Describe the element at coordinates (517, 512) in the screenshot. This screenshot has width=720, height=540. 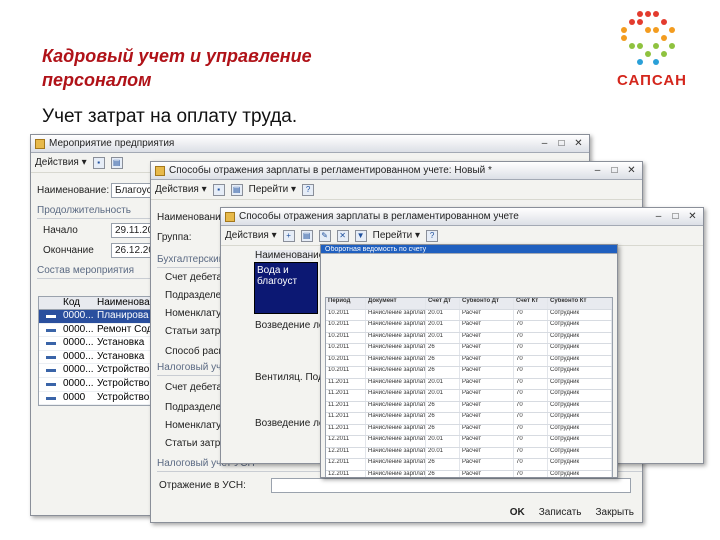
I see `ok-button: OK` at that location.